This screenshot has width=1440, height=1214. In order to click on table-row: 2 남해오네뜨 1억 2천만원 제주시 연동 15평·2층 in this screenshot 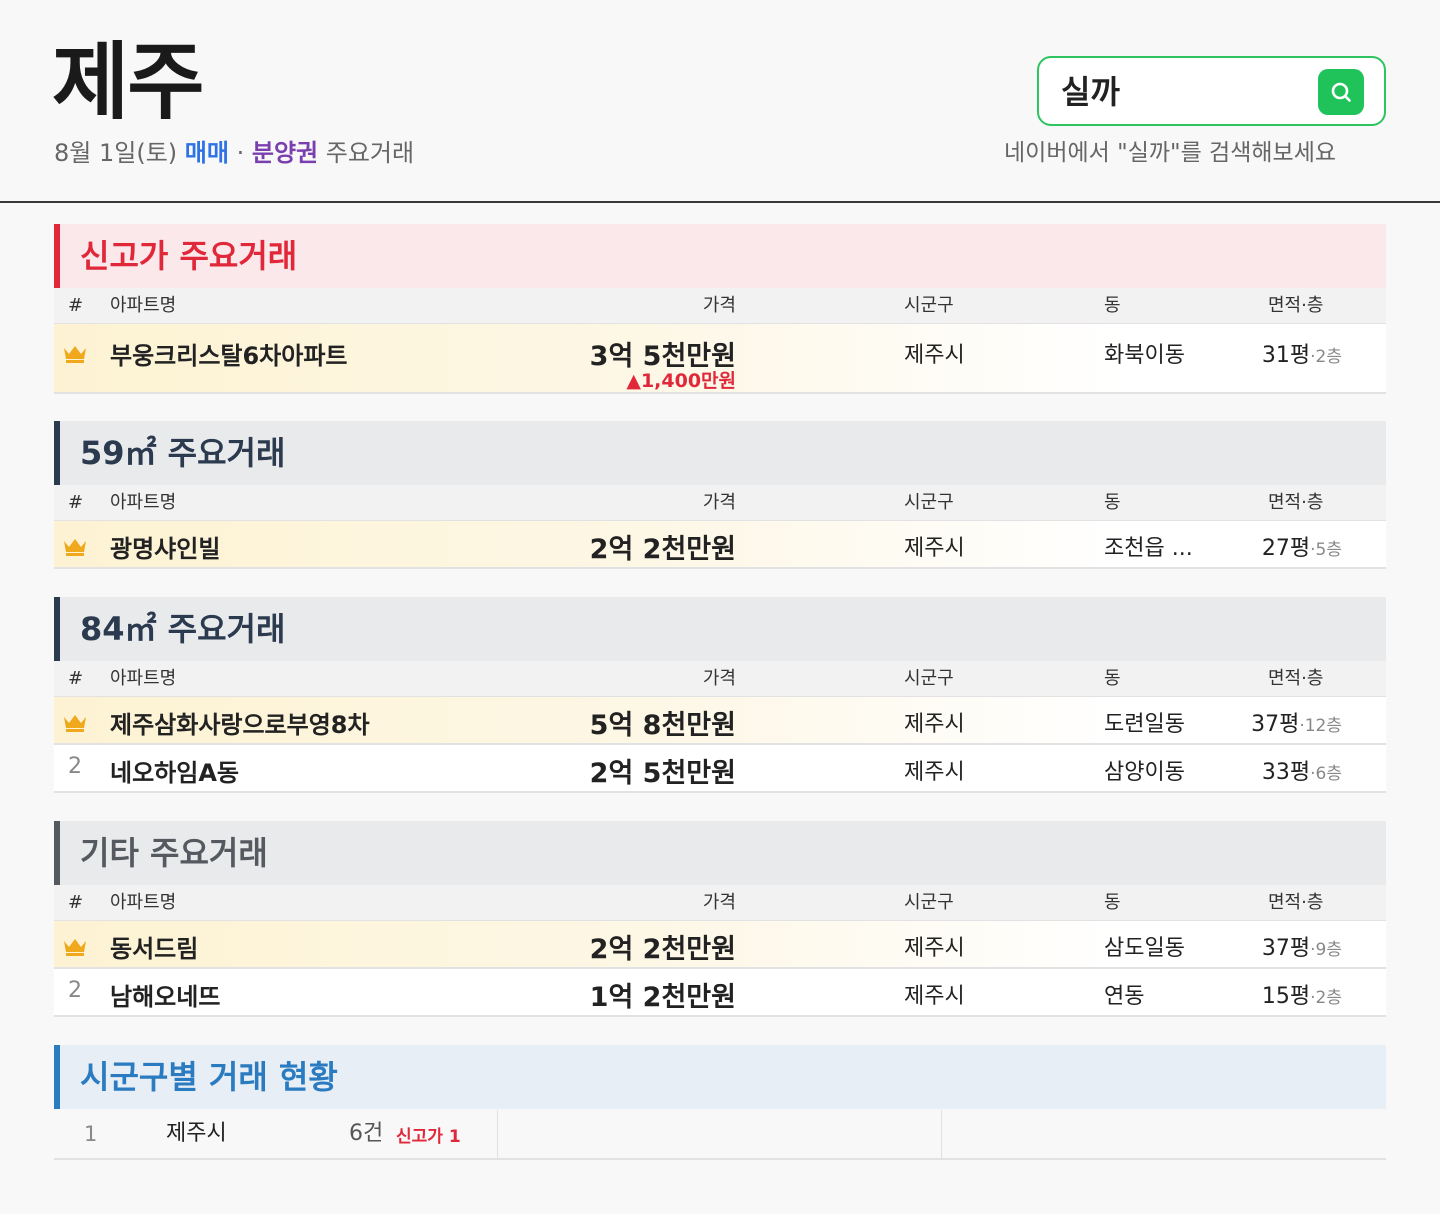, I will do `click(720, 993)`.